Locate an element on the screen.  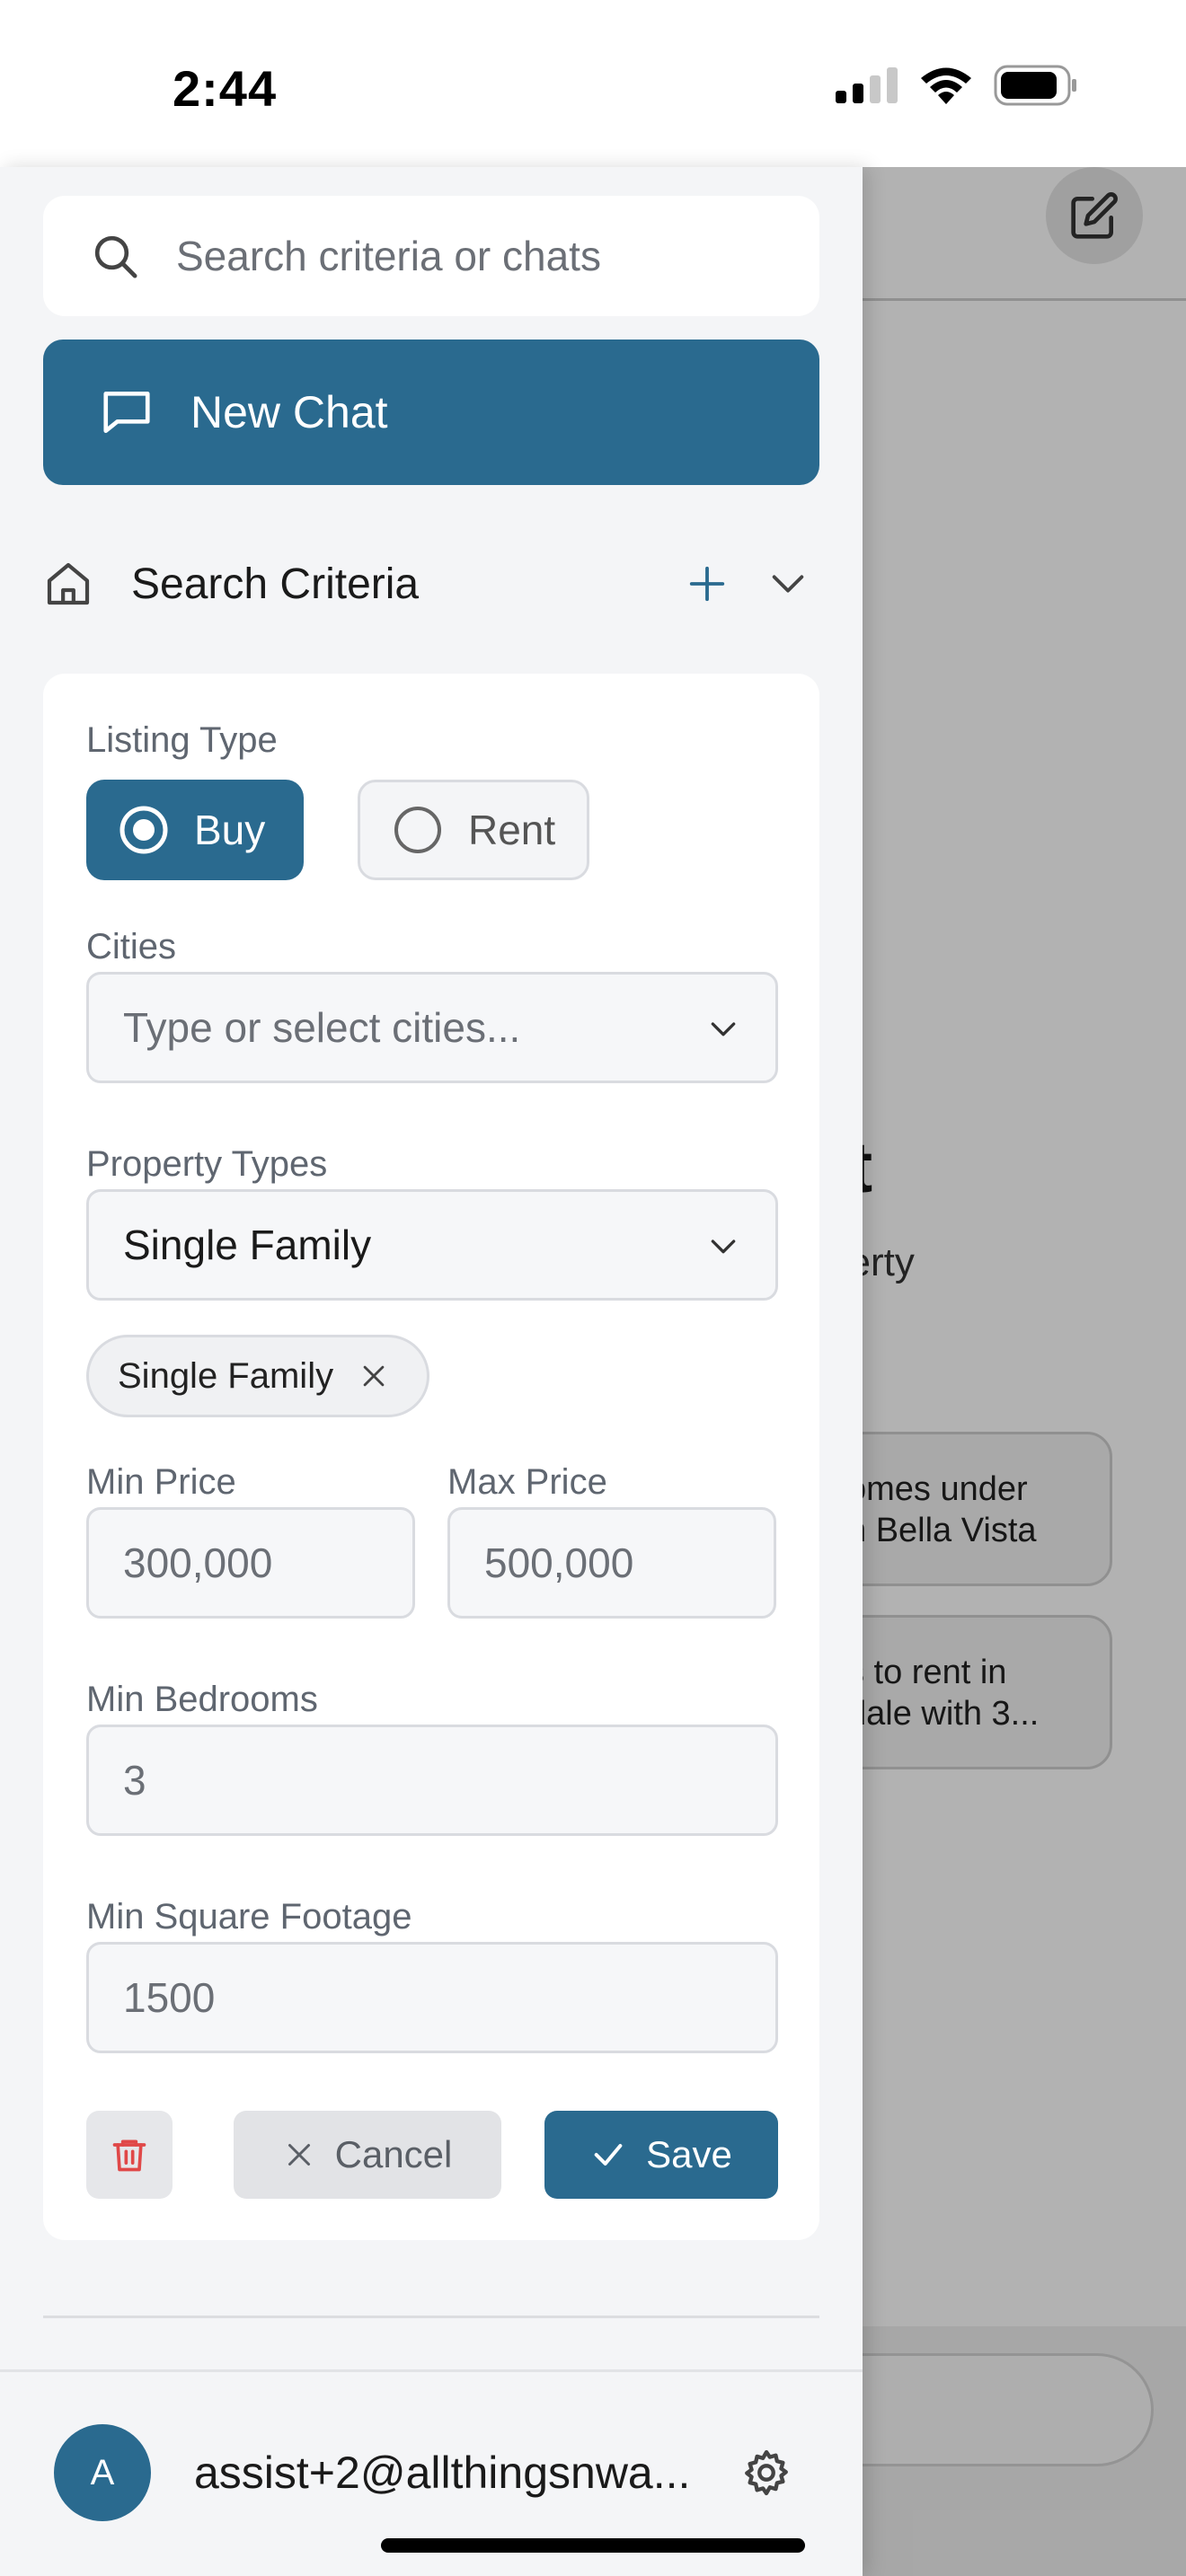
buy-label: Buy is located at coordinates (230, 830).